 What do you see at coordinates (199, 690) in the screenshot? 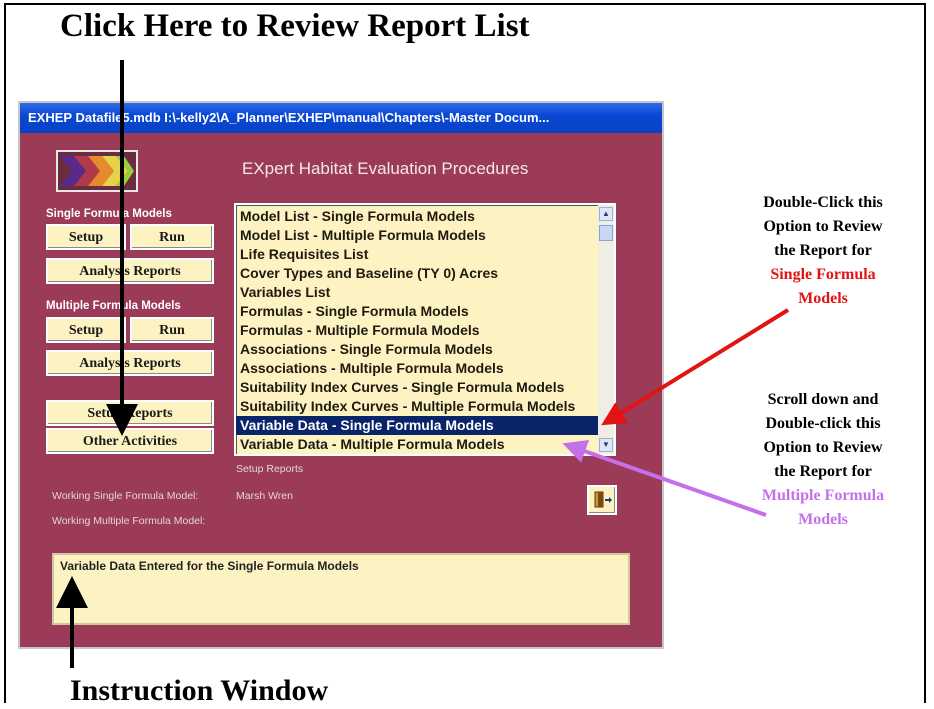
I see `callout-bottom-heading: Instruction Window` at bounding box center [199, 690].